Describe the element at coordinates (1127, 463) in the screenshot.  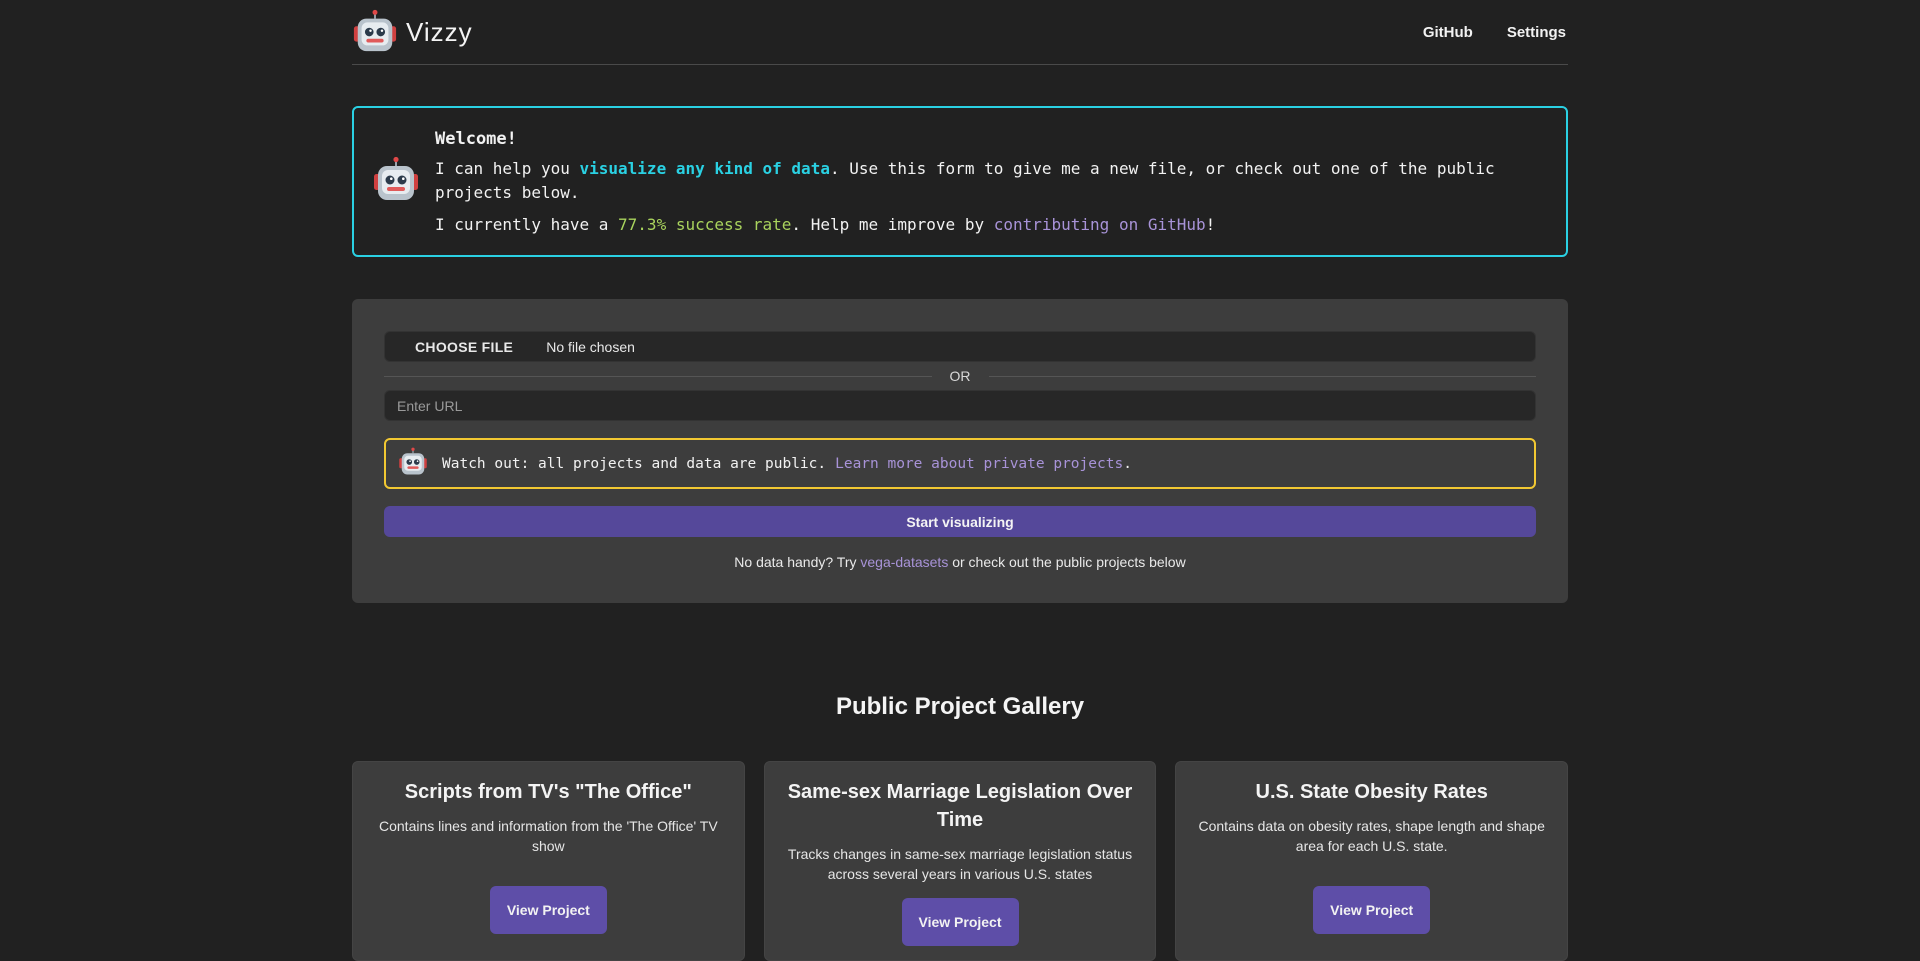
I see `warning-text-end: .` at that location.